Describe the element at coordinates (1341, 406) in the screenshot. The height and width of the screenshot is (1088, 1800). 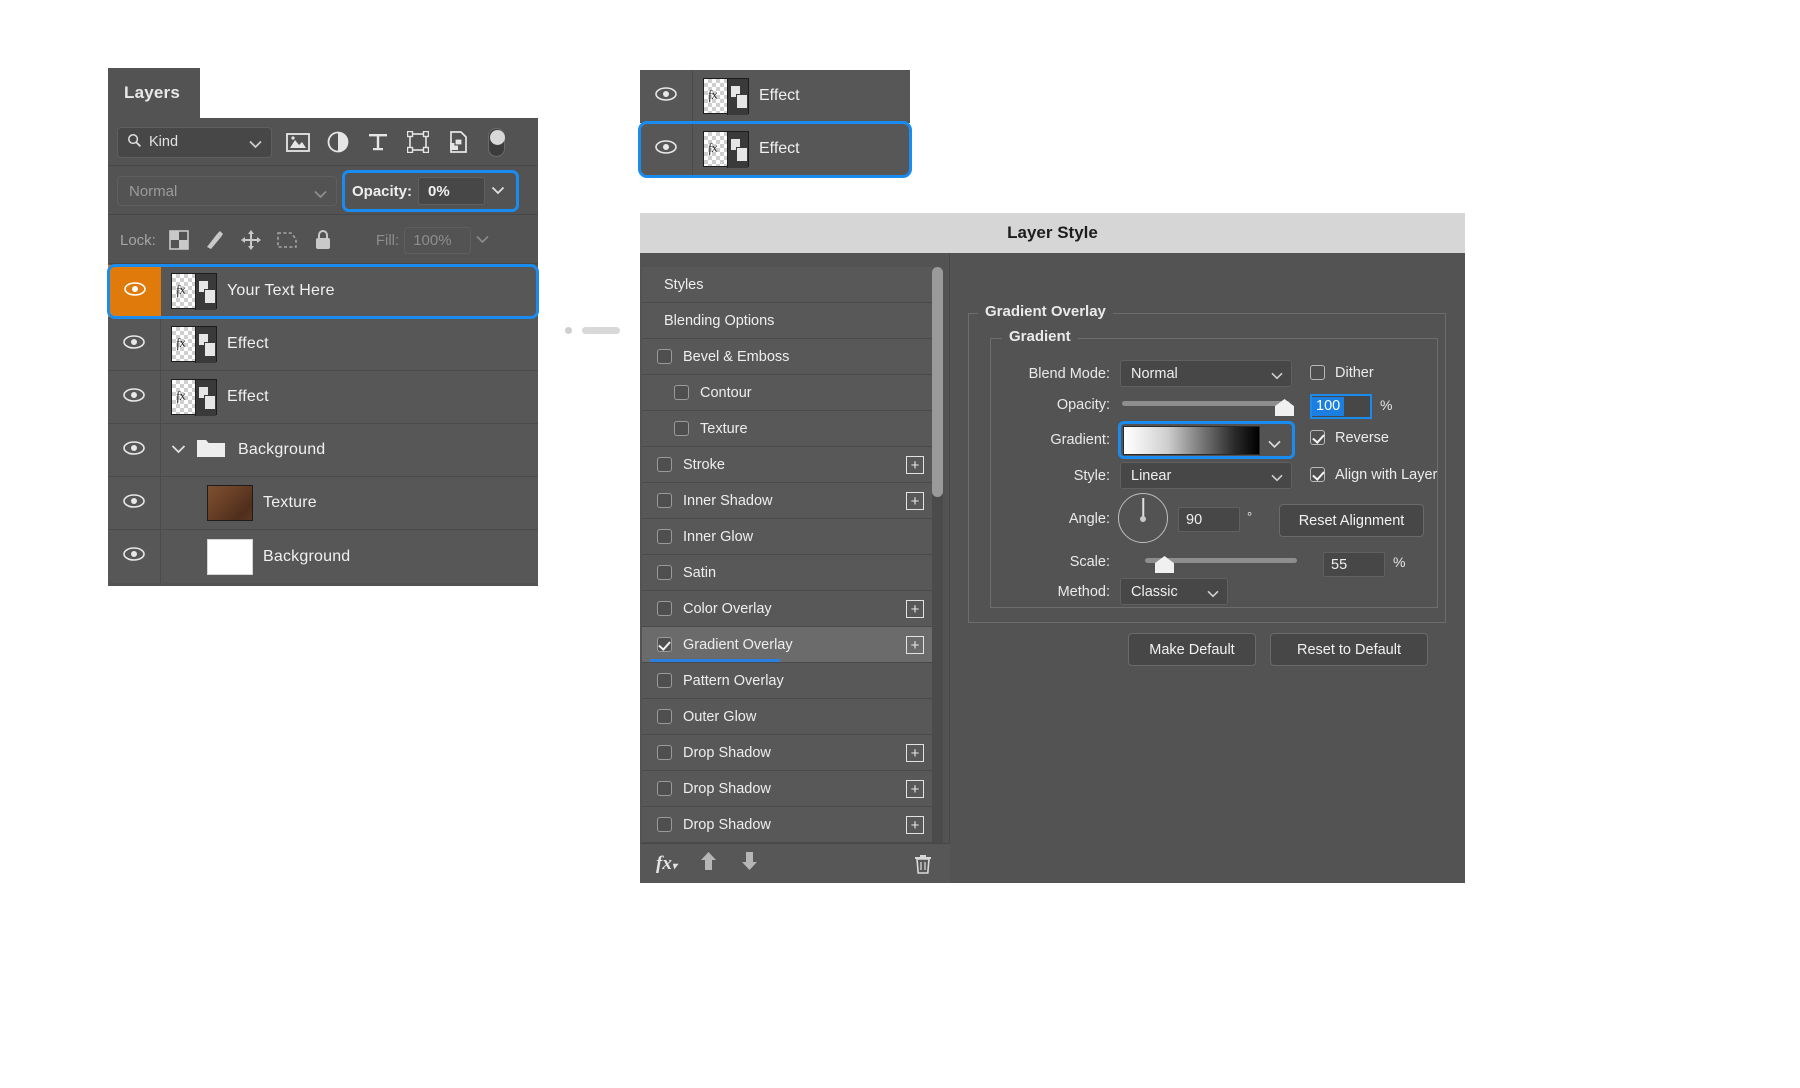
I see `opacity-input: 100` at that location.